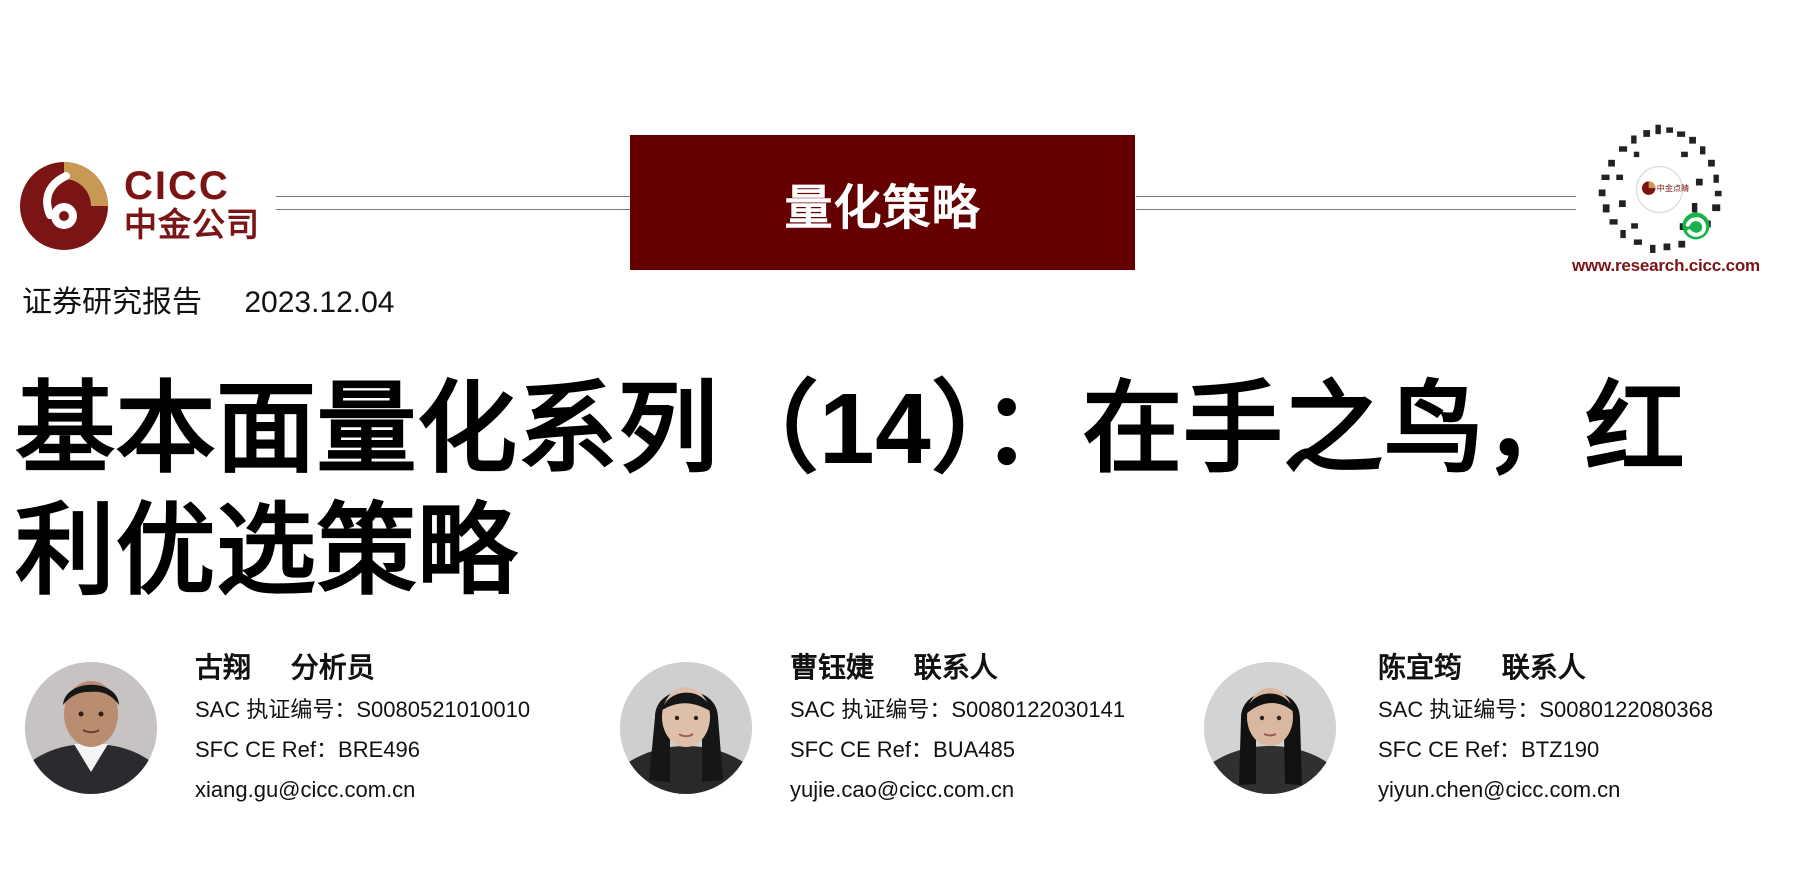 This screenshot has height=872, width=1808. I want to click on cicc-logo-icon, so click(64, 206).